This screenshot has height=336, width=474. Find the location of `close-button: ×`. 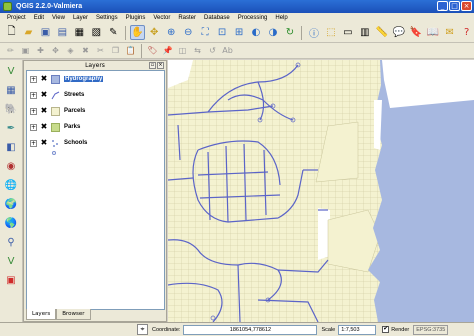

close-button: × is located at coordinates (466, 6).